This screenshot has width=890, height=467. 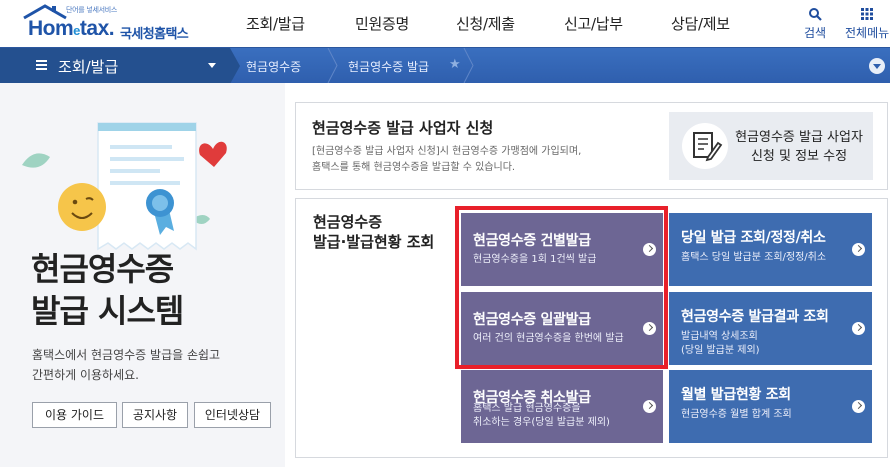 I want to click on star-icon: ★, so click(x=455, y=64).